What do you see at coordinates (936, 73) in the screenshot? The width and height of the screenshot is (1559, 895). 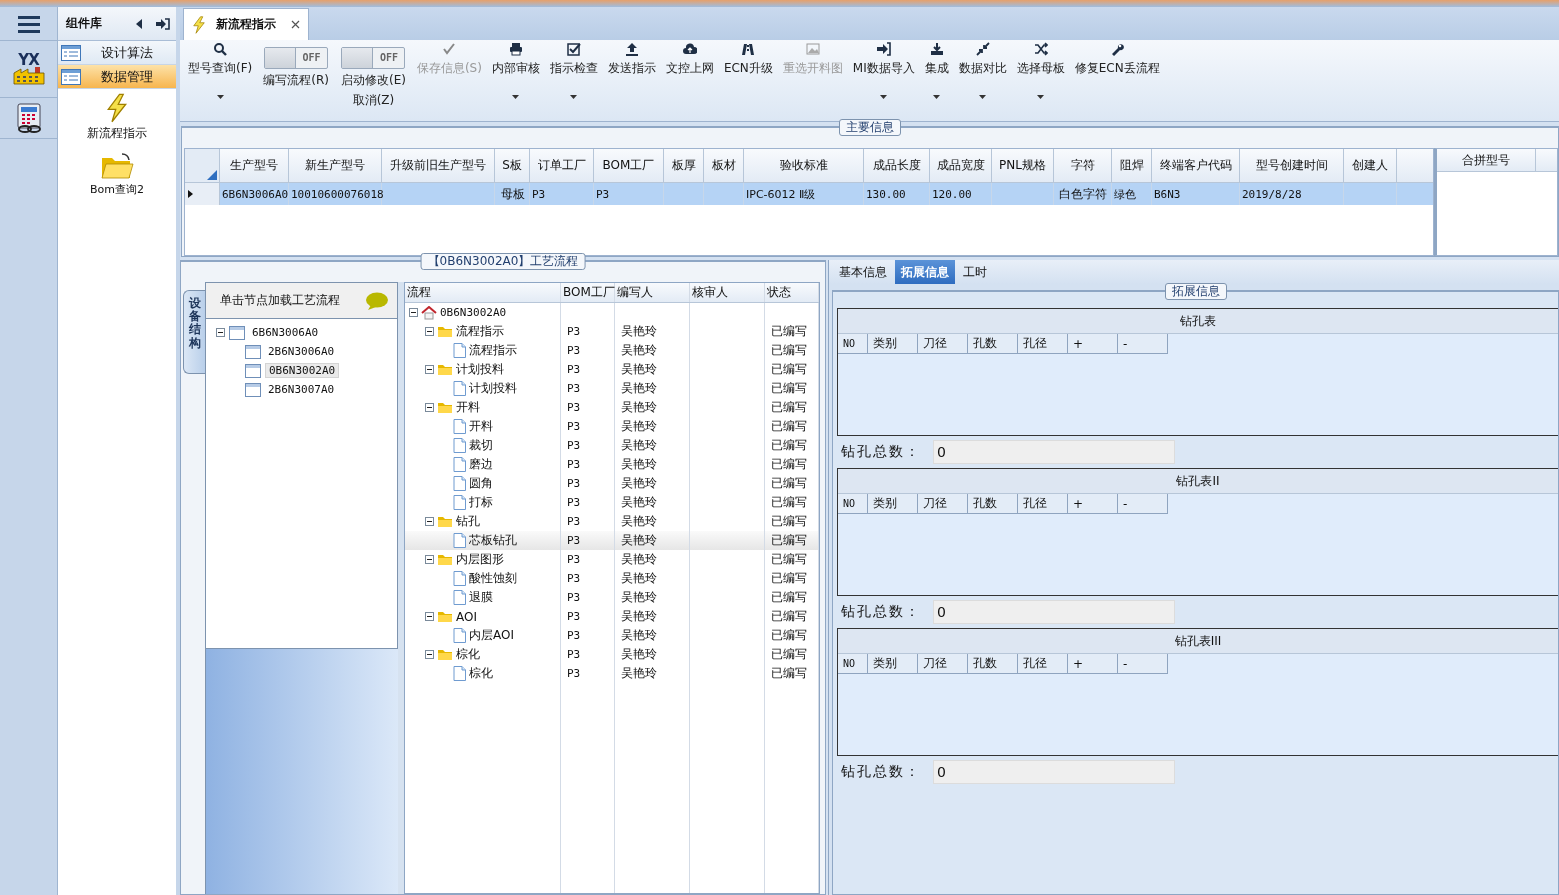 I see `toolbar-button: 集成` at bounding box center [936, 73].